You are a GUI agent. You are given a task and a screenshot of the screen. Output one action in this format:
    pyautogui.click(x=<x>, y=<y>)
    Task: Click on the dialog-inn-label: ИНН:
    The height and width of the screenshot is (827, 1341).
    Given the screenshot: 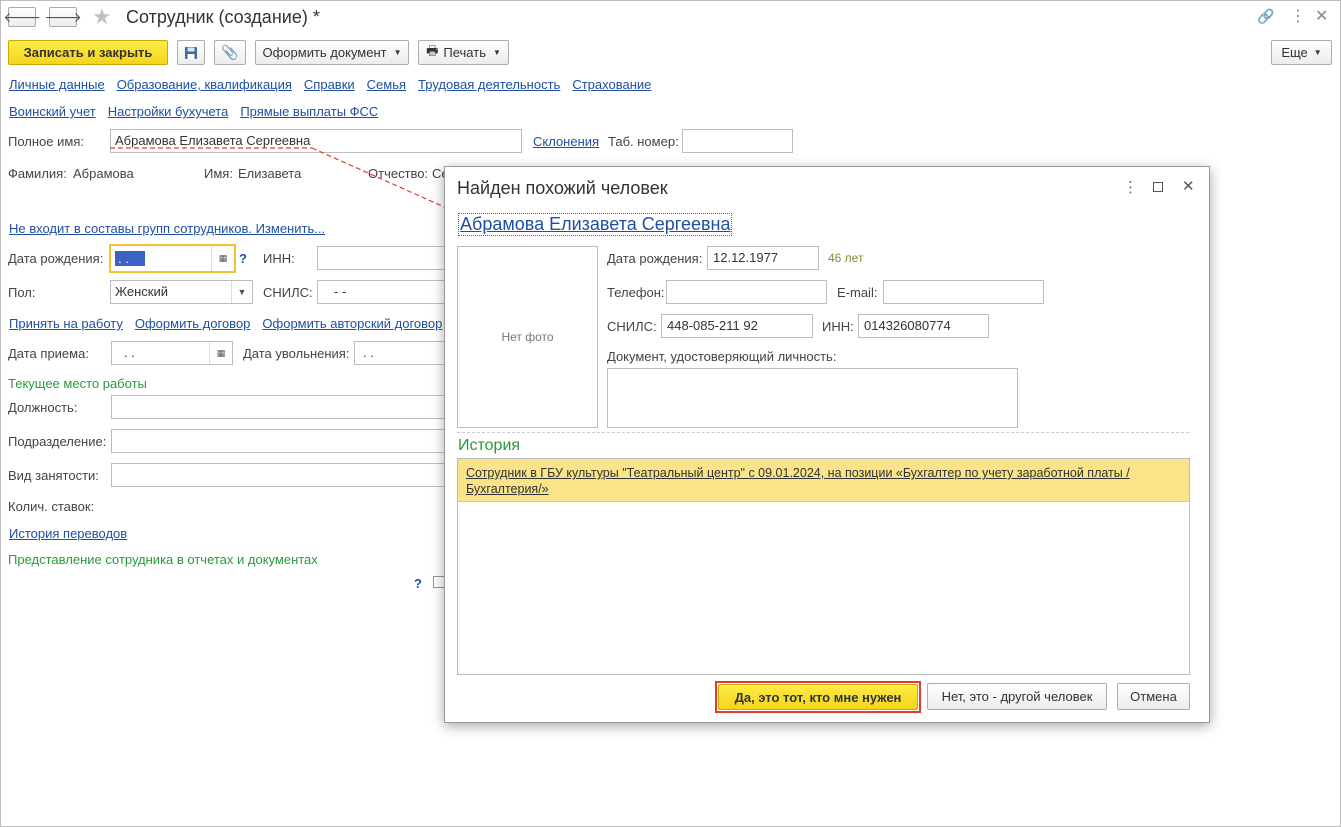 What is the action you would take?
    pyautogui.click(x=838, y=326)
    